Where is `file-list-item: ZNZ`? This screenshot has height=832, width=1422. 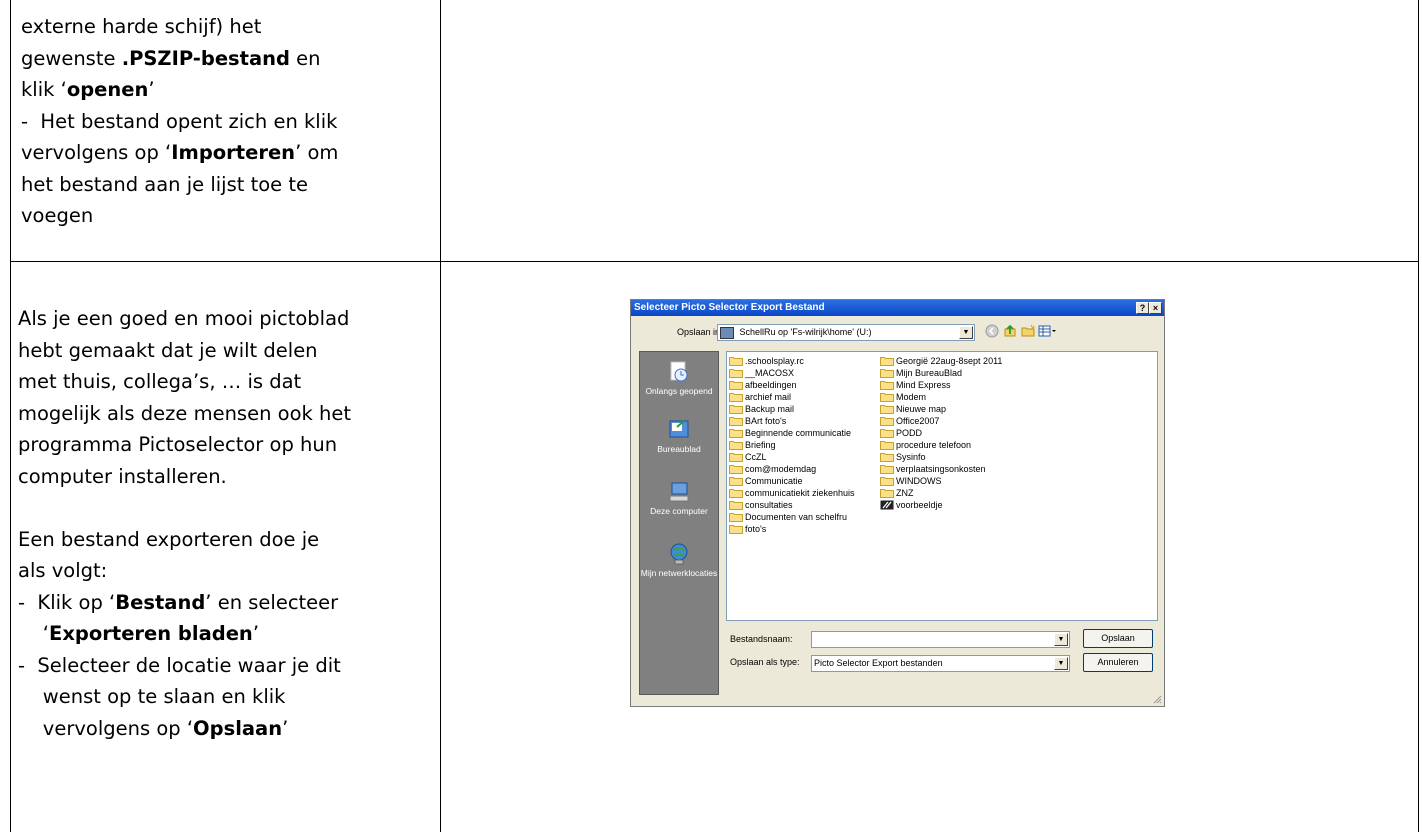 file-list-item: ZNZ is located at coordinates (941, 493).